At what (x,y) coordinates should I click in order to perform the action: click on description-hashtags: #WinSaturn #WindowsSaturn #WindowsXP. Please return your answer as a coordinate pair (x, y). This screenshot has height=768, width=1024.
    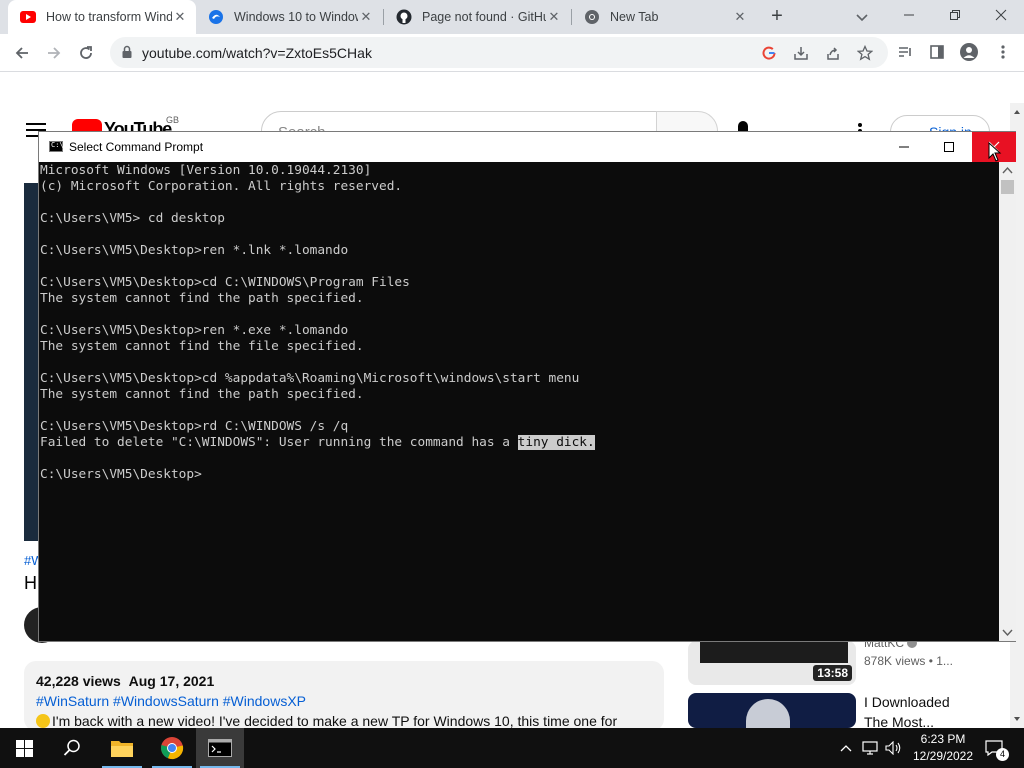
    Looking at the image, I should click on (171, 701).